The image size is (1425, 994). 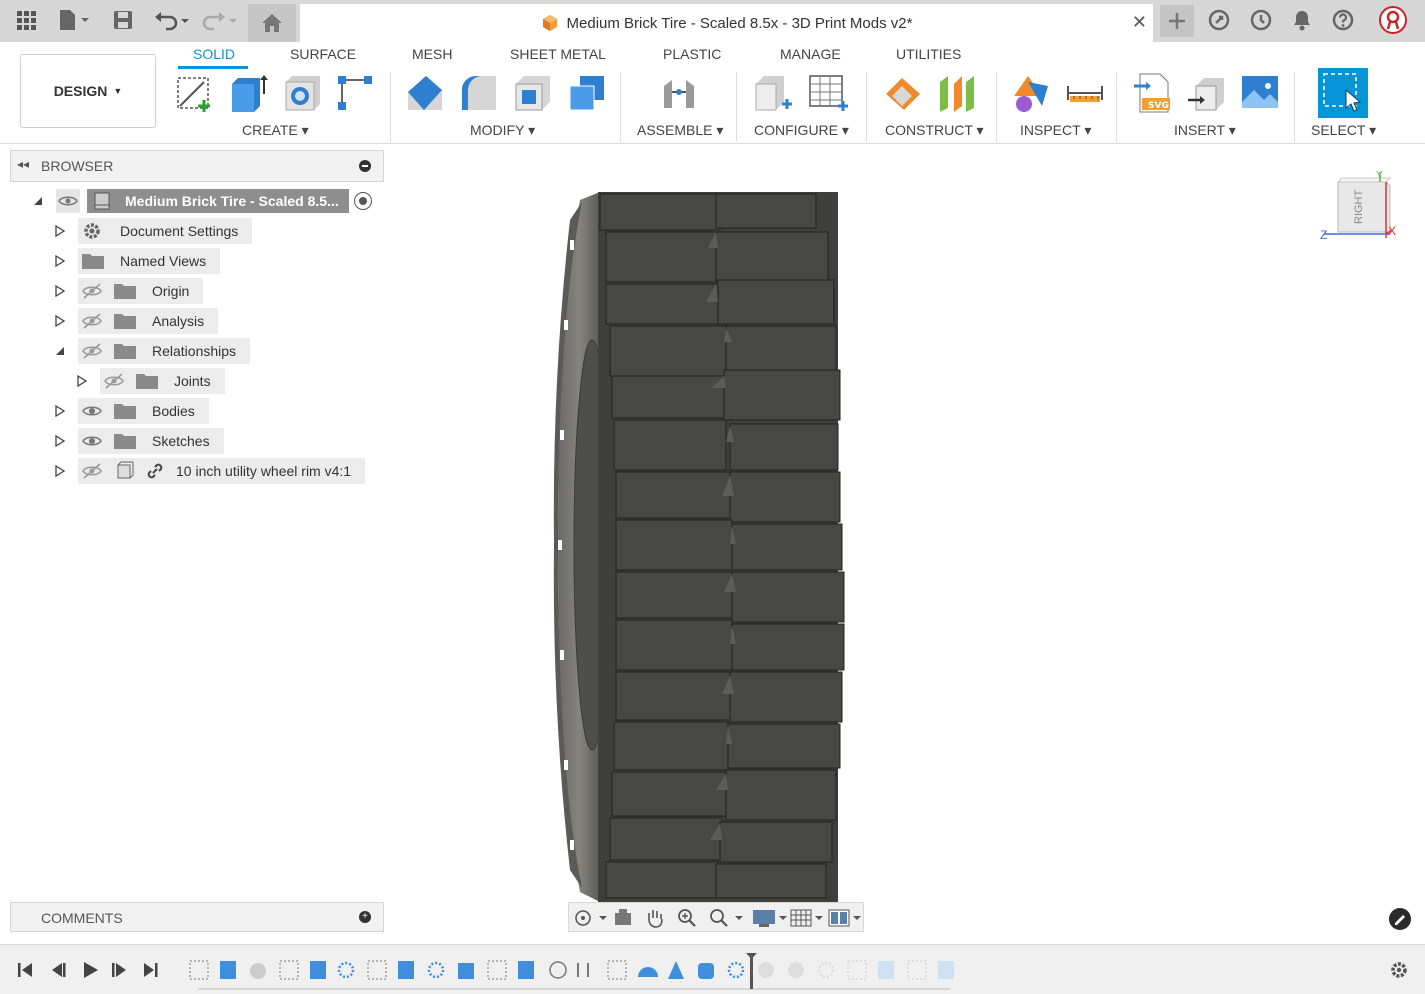 What do you see at coordinates (957, 93) in the screenshot?
I see `midplane-icon` at bounding box center [957, 93].